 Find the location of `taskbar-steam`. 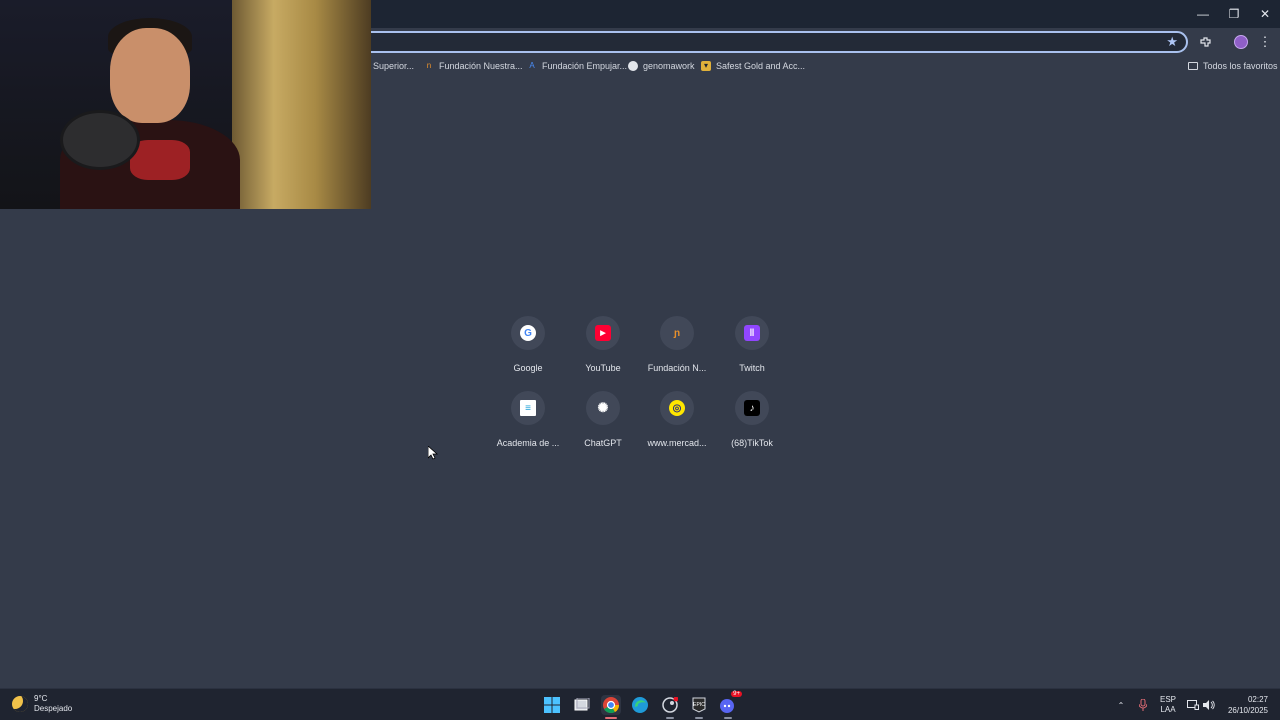

taskbar-steam is located at coordinates (670, 707).